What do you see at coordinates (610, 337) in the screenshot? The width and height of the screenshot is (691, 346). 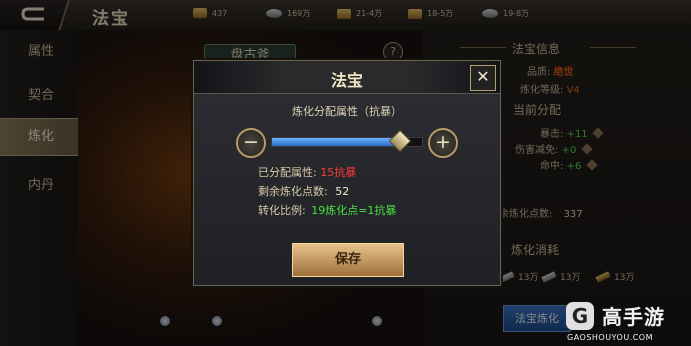 I see `watermark-domain: GAOSHOUYOU.COM` at bounding box center [610, 337].